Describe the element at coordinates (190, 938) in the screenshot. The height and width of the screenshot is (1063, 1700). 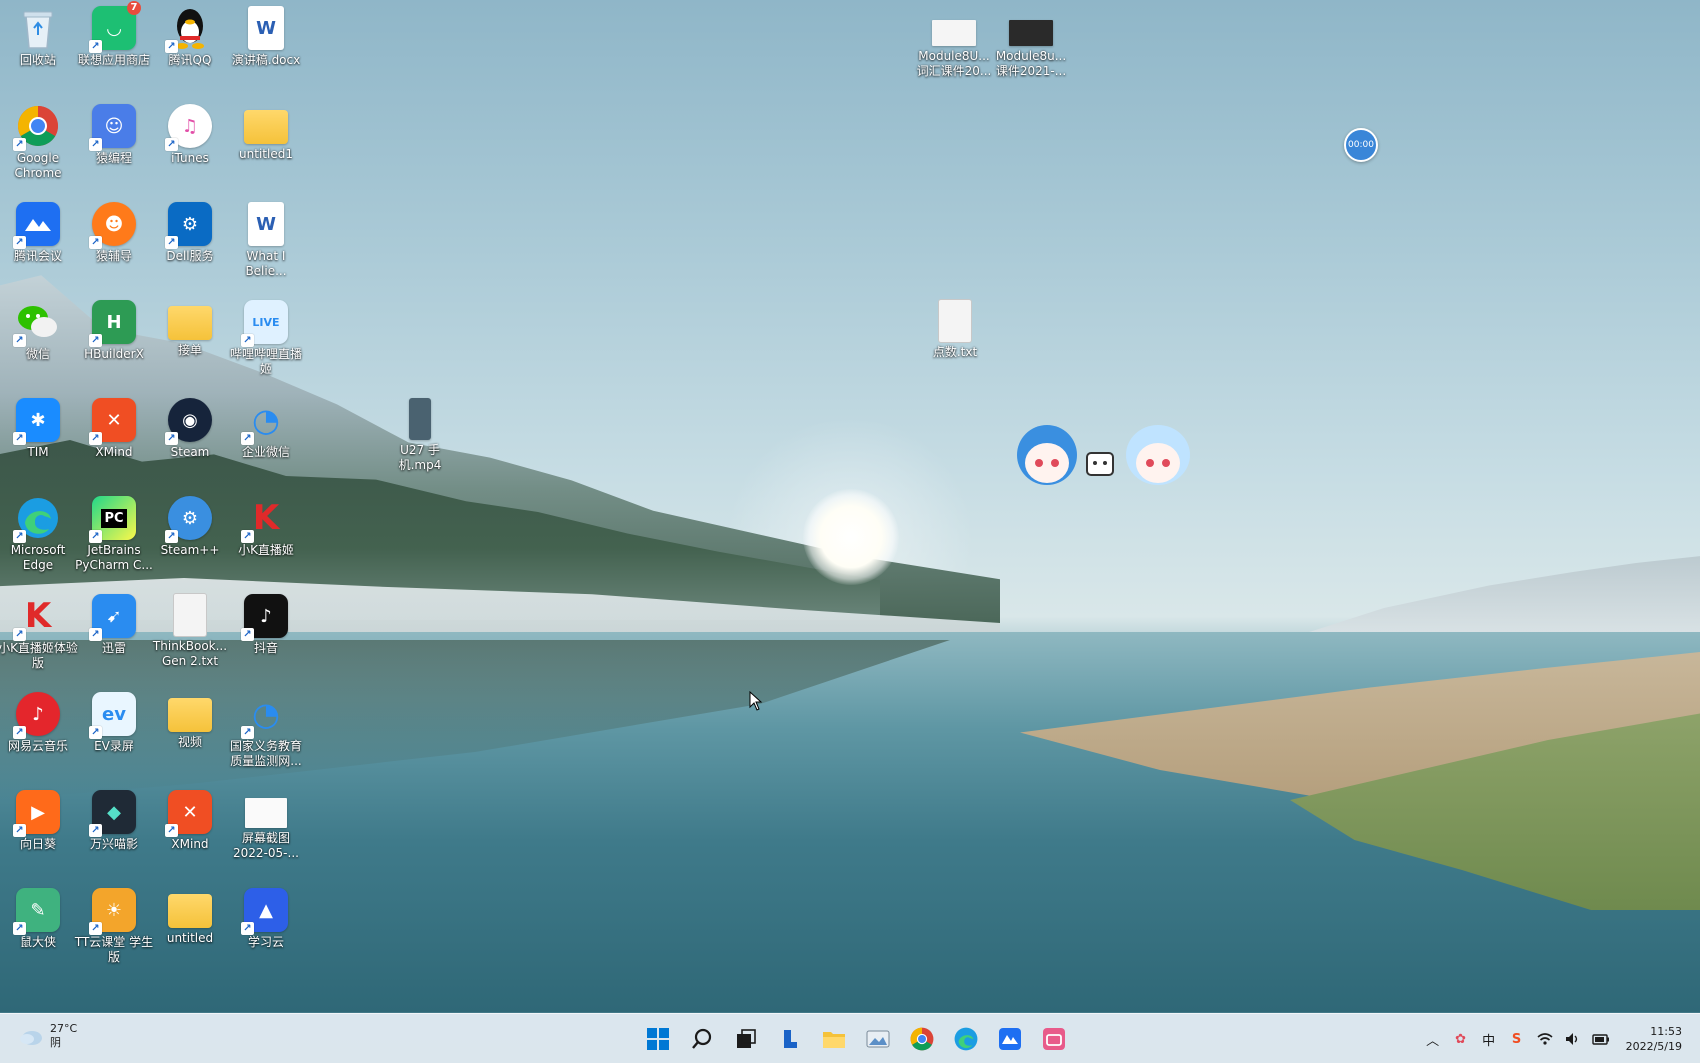
I see `icon-label: untitled` at that location.